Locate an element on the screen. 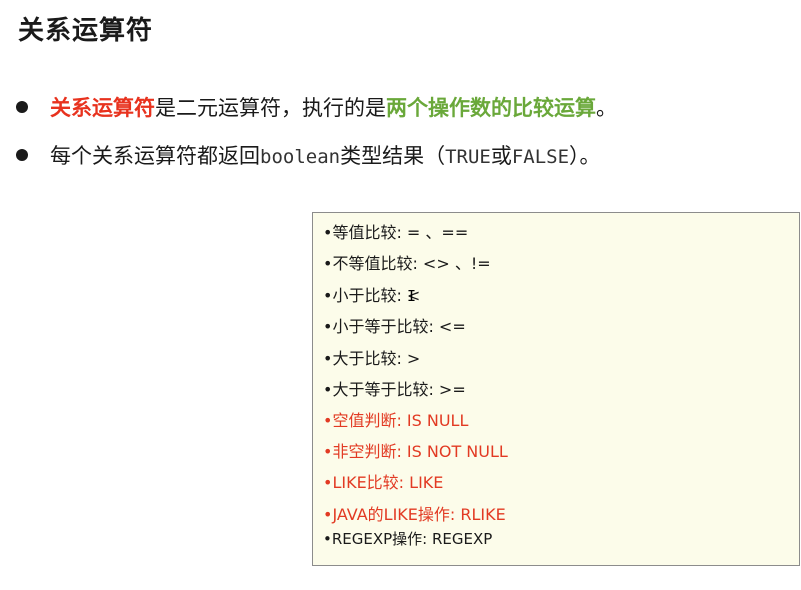 This screenshot has width=801, height=590. bullet2-code-boolean: boolean is located at coordinates (300, 157).